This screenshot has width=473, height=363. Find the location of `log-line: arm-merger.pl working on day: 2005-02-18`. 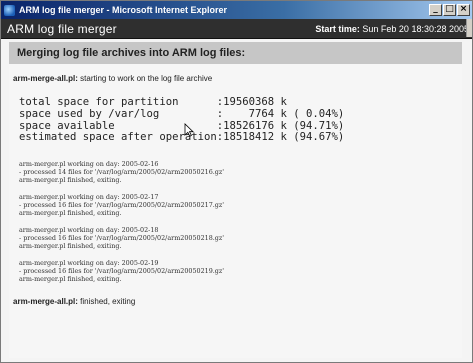

log-line: arm-merger.pl working on day: 2005-02-18 is located at coordinates (89, 230).